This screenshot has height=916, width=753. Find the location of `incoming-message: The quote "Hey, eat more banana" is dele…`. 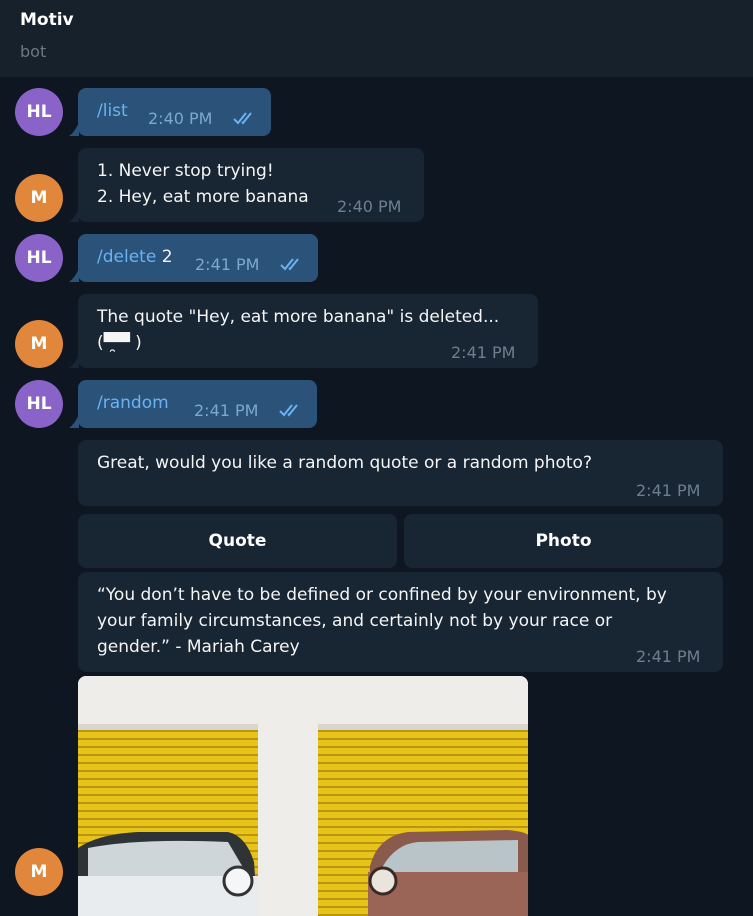

incoming-message: The quote "Hey, eat more banana" is dele… is located at coordinates (303, 331).